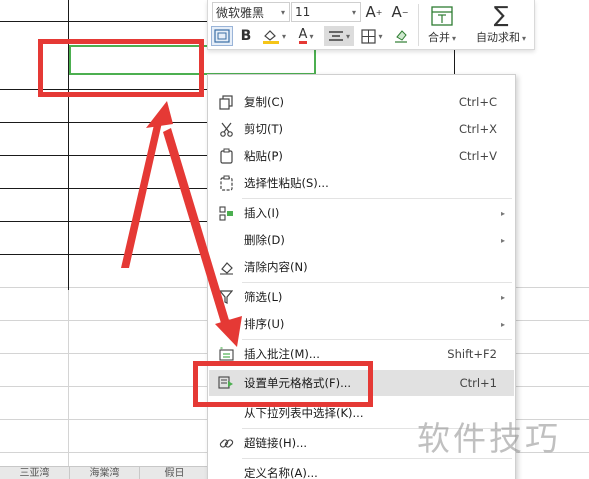  I want to click on annotation-arrows, so click(181, 224).